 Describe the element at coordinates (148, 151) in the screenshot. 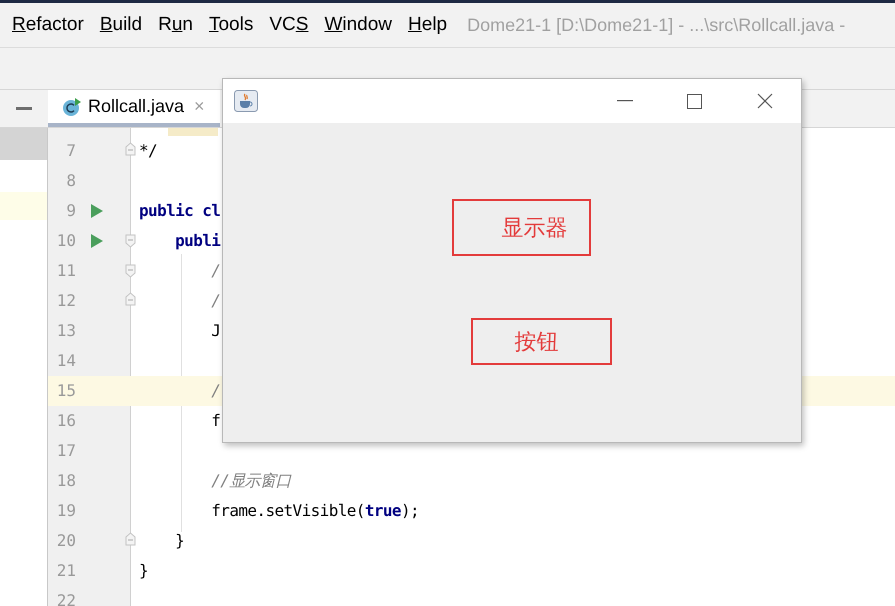

I see `code-line: */` at that location.